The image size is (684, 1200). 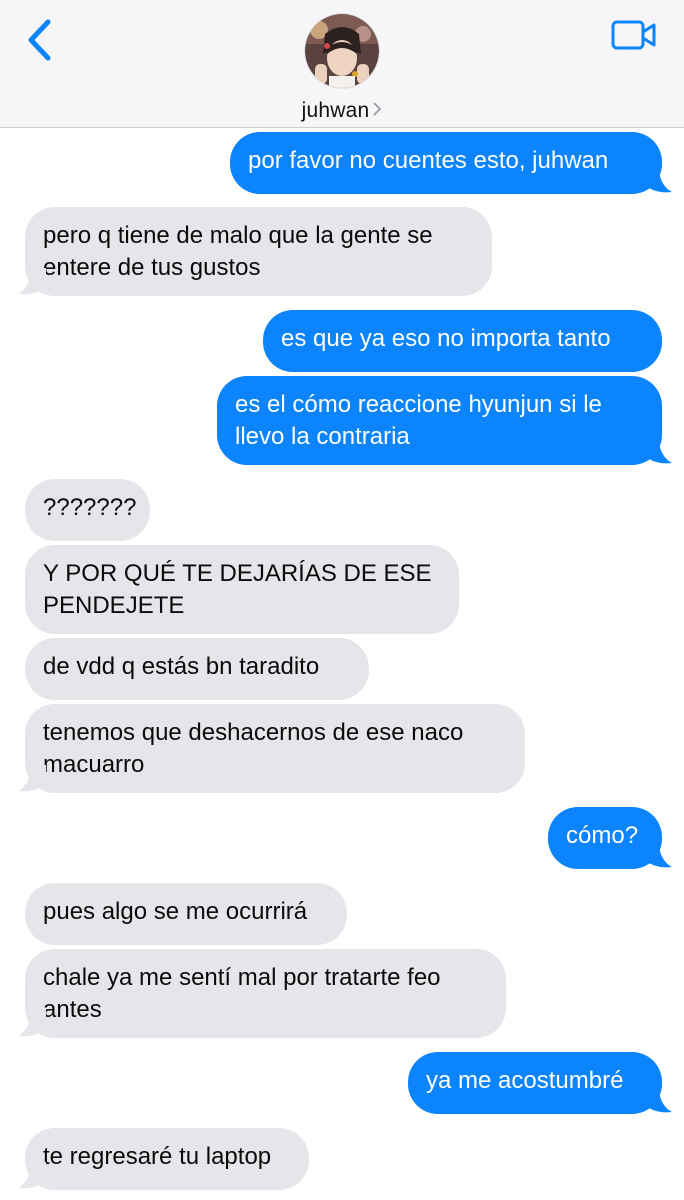 I want to click on message-text: macuarro, so click(x=94, y=764).